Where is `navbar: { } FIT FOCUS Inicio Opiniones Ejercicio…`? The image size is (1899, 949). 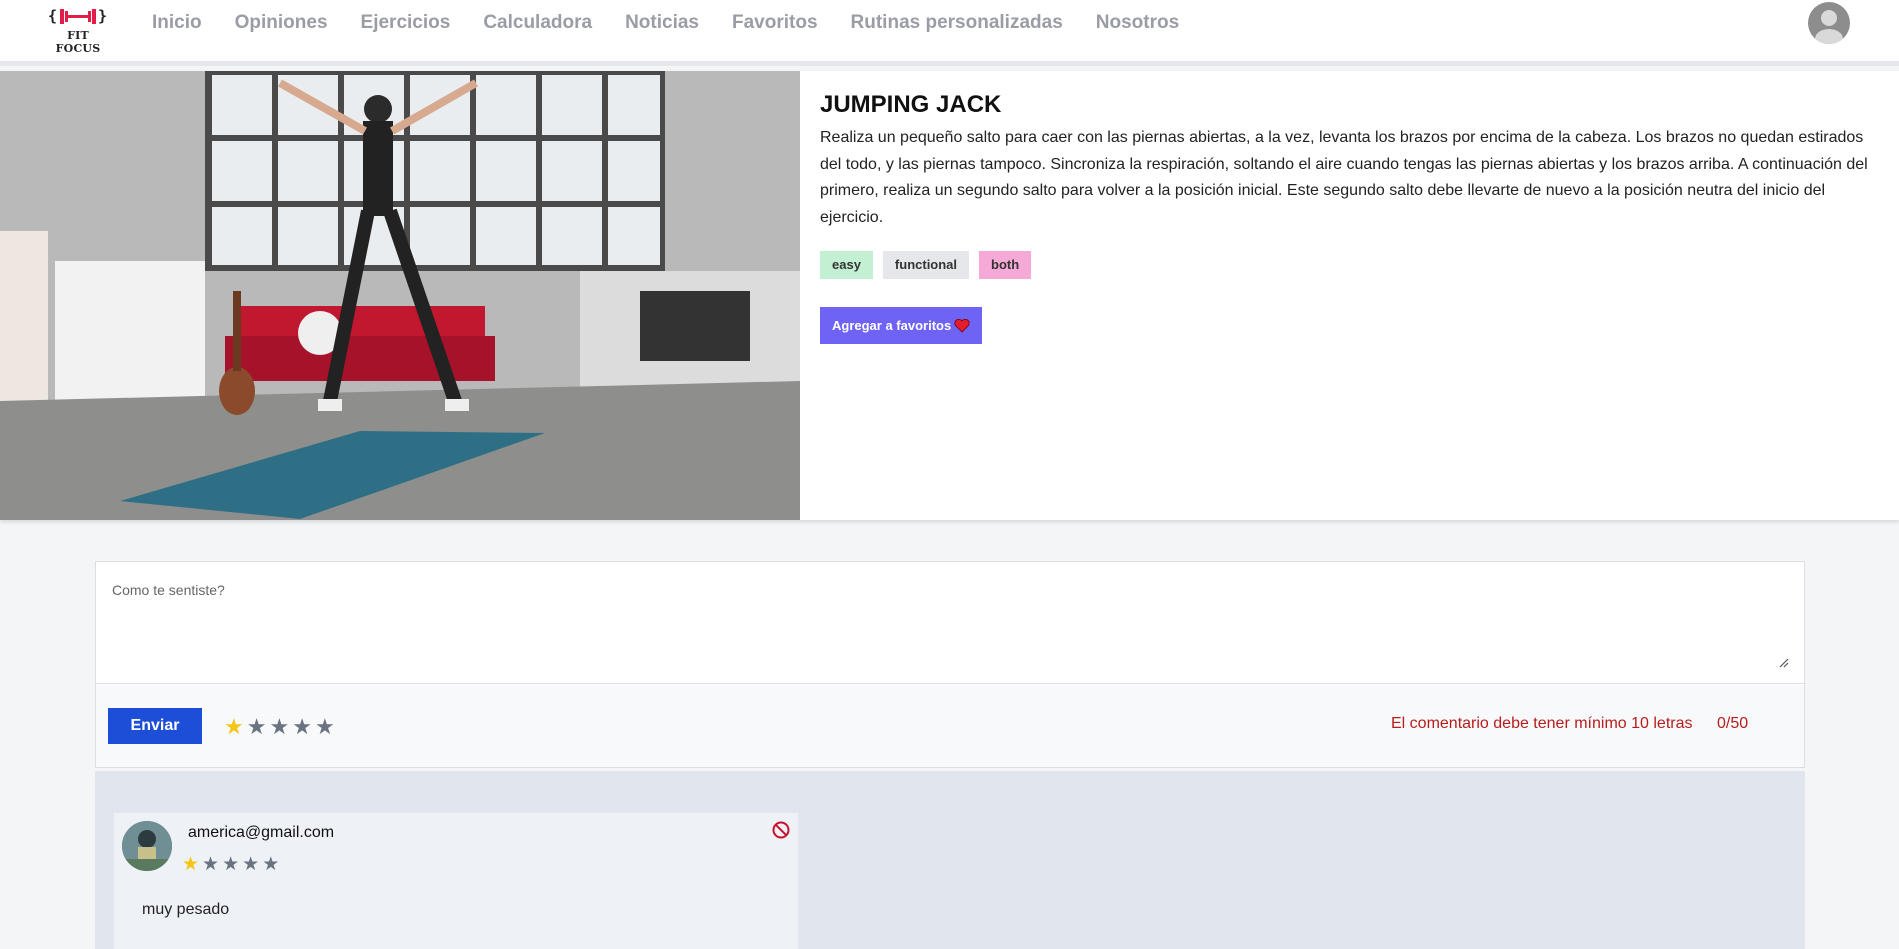
navbar: { } FIT FOCUS Inicio Opiniones Ejercicio… is located at coordinates (949, 33).